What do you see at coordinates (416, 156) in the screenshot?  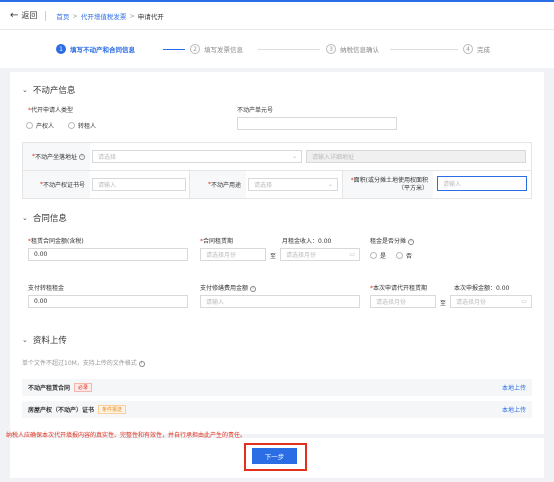 I see `address-detail-input: 请输入详细地址` at bounding box center [416, 156].